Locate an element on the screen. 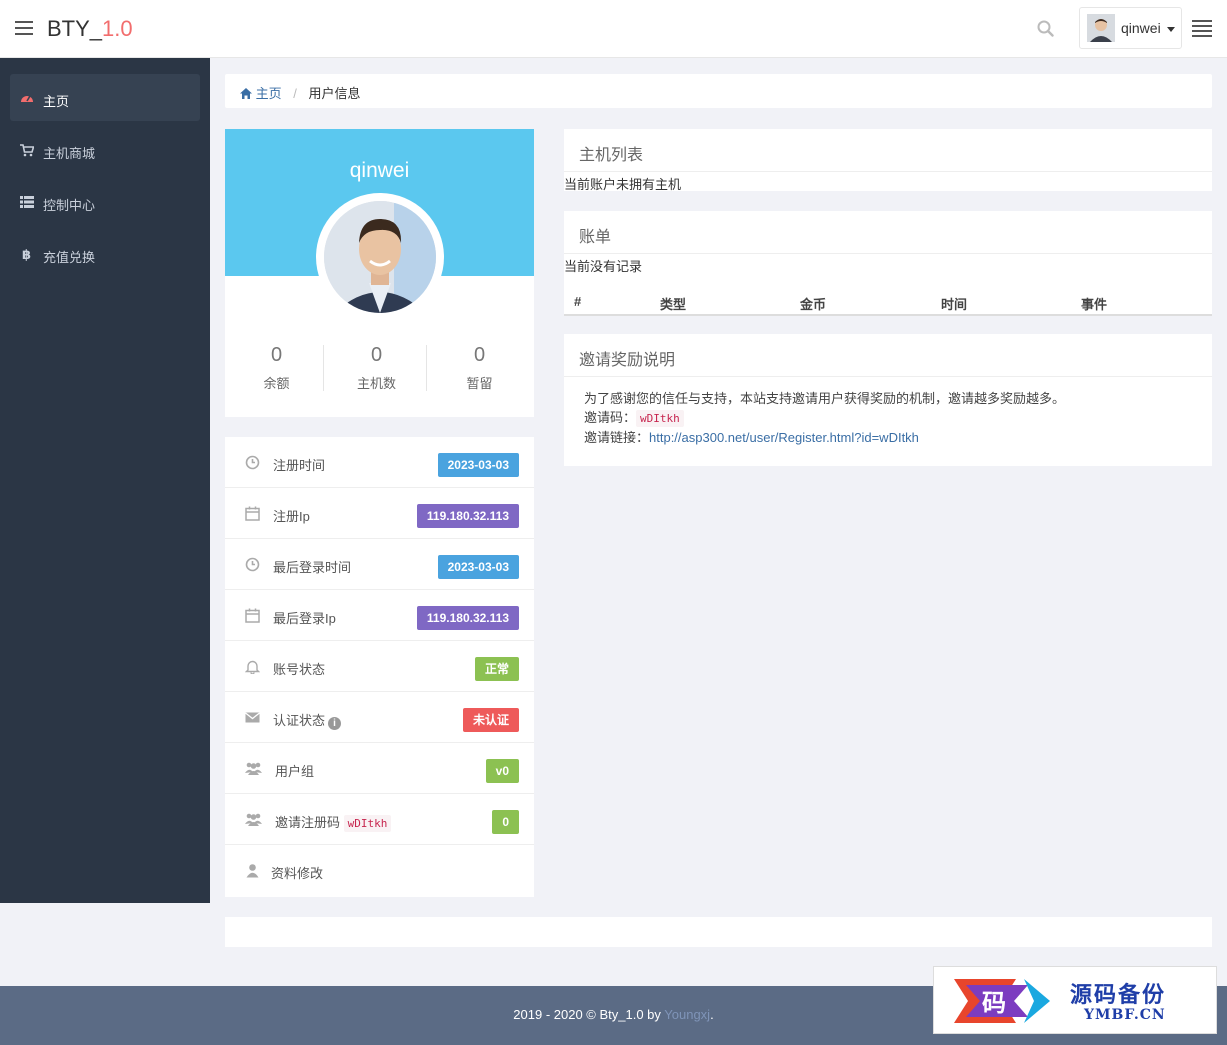 The height and width of the screenshot is (1045, 1227). breadcrumb-current: 用户信息 is located at coordinates (334, 93).